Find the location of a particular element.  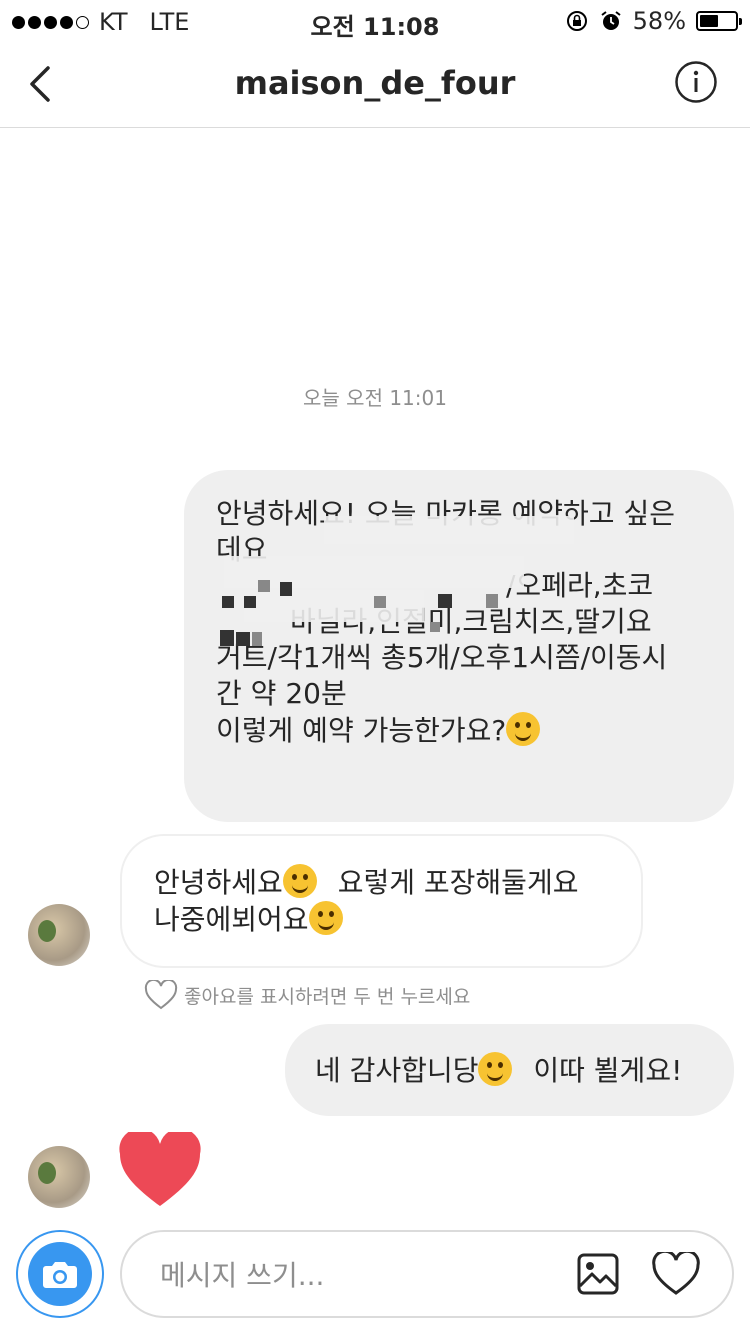

chat-title: maison_de_four is located at coordinates (375, 83).